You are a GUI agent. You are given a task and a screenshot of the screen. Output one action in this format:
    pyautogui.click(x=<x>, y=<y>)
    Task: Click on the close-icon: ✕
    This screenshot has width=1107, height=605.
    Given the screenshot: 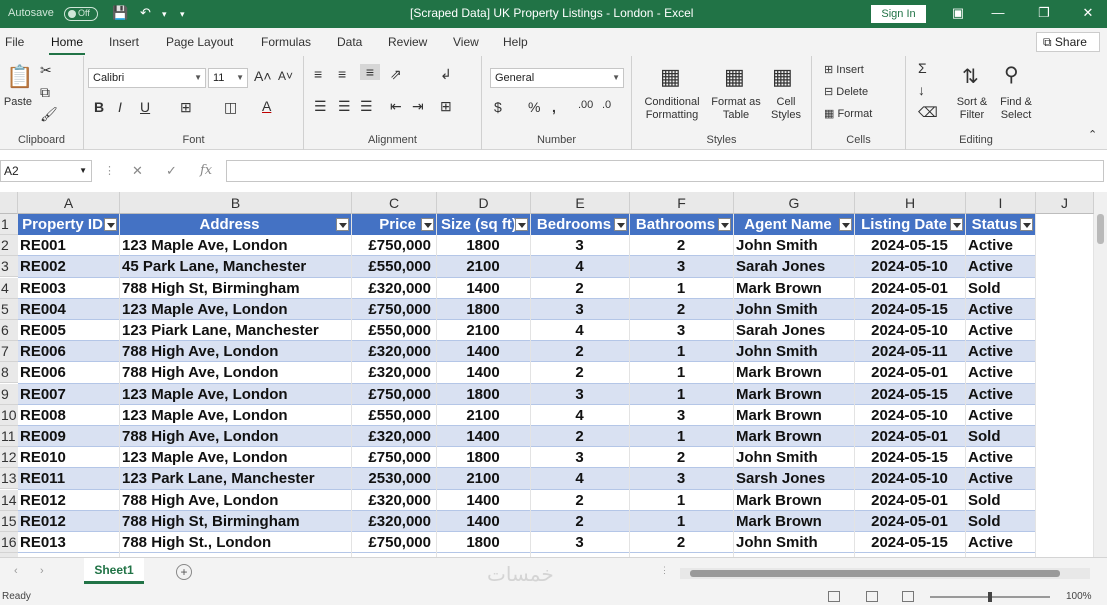 What is the action you would take?
    pyautogui.click(x=1088, y=13)
    